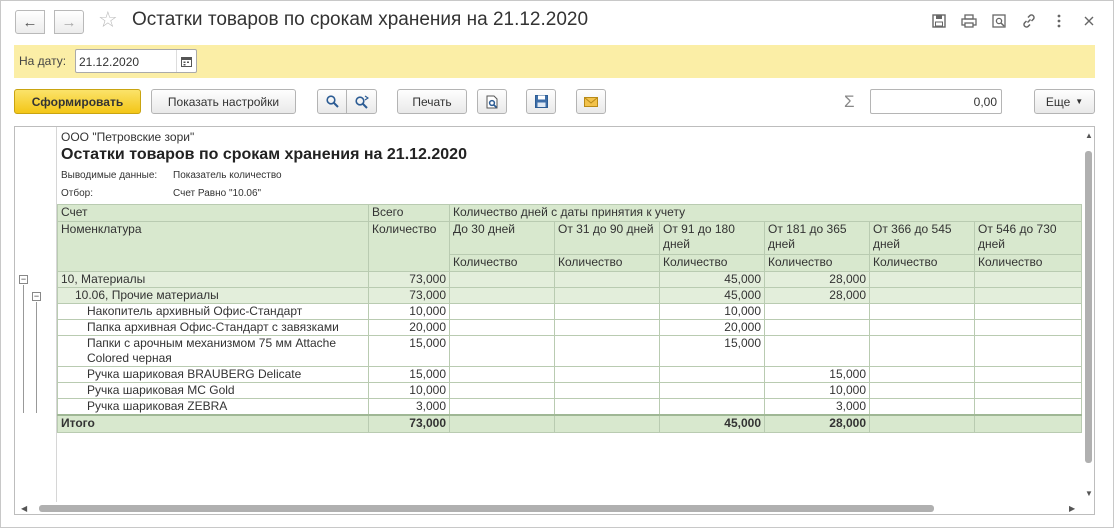 This screenshot has height=528, width=1114. What do you see at coordinates (409, 390) in the screenshot?
I see `row-total: 10,000` at bounding box center [409, 390].